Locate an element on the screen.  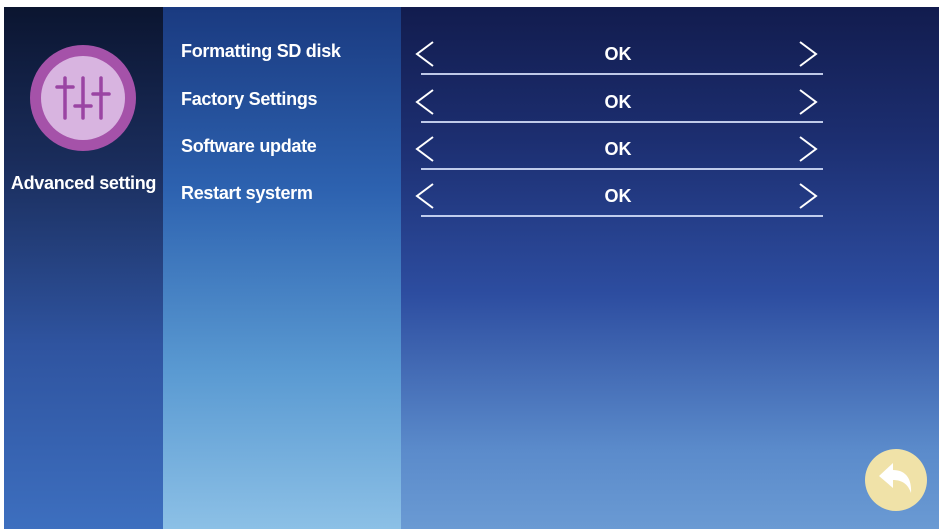
setting-label-factory-settings: Factory Settings is located at coordinates (249, 99).